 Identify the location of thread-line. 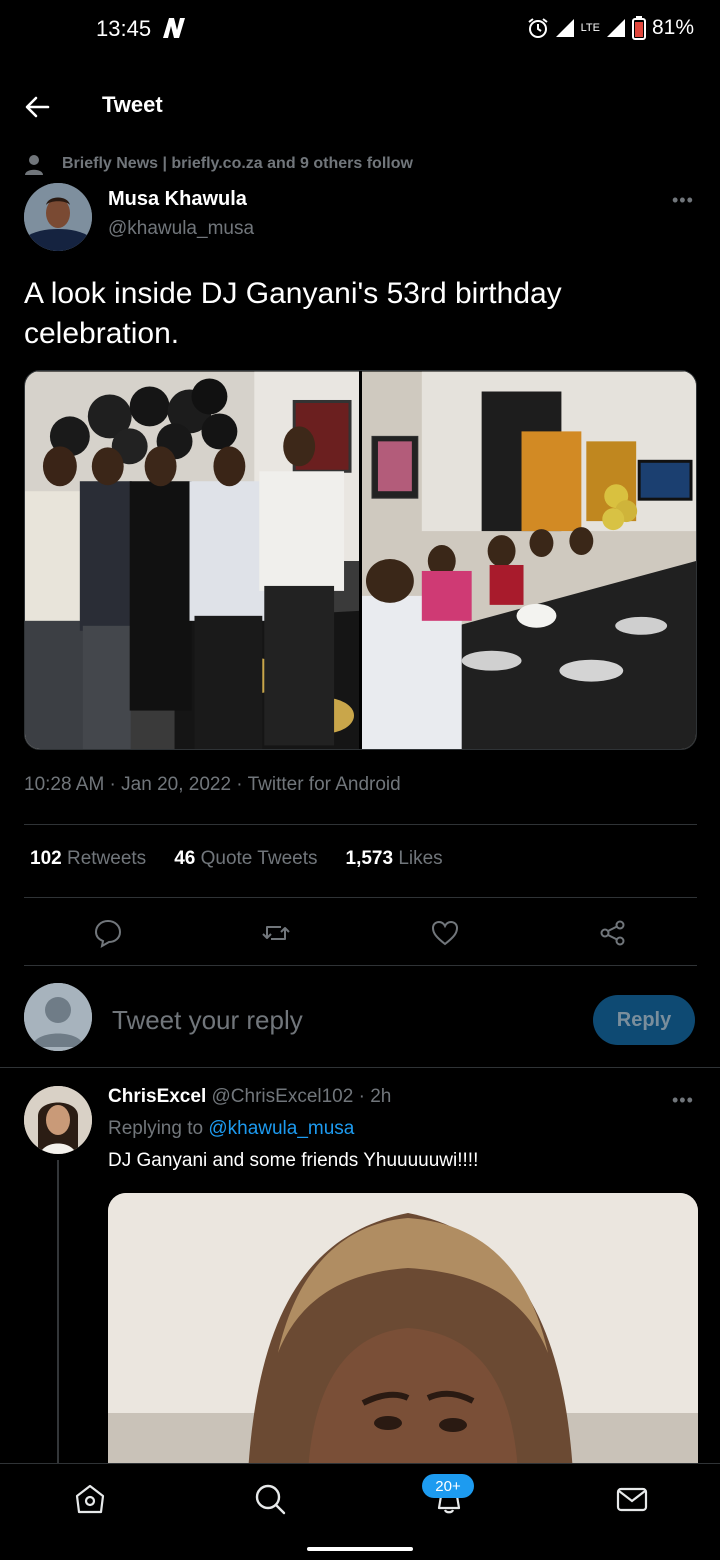
(58, 1312).